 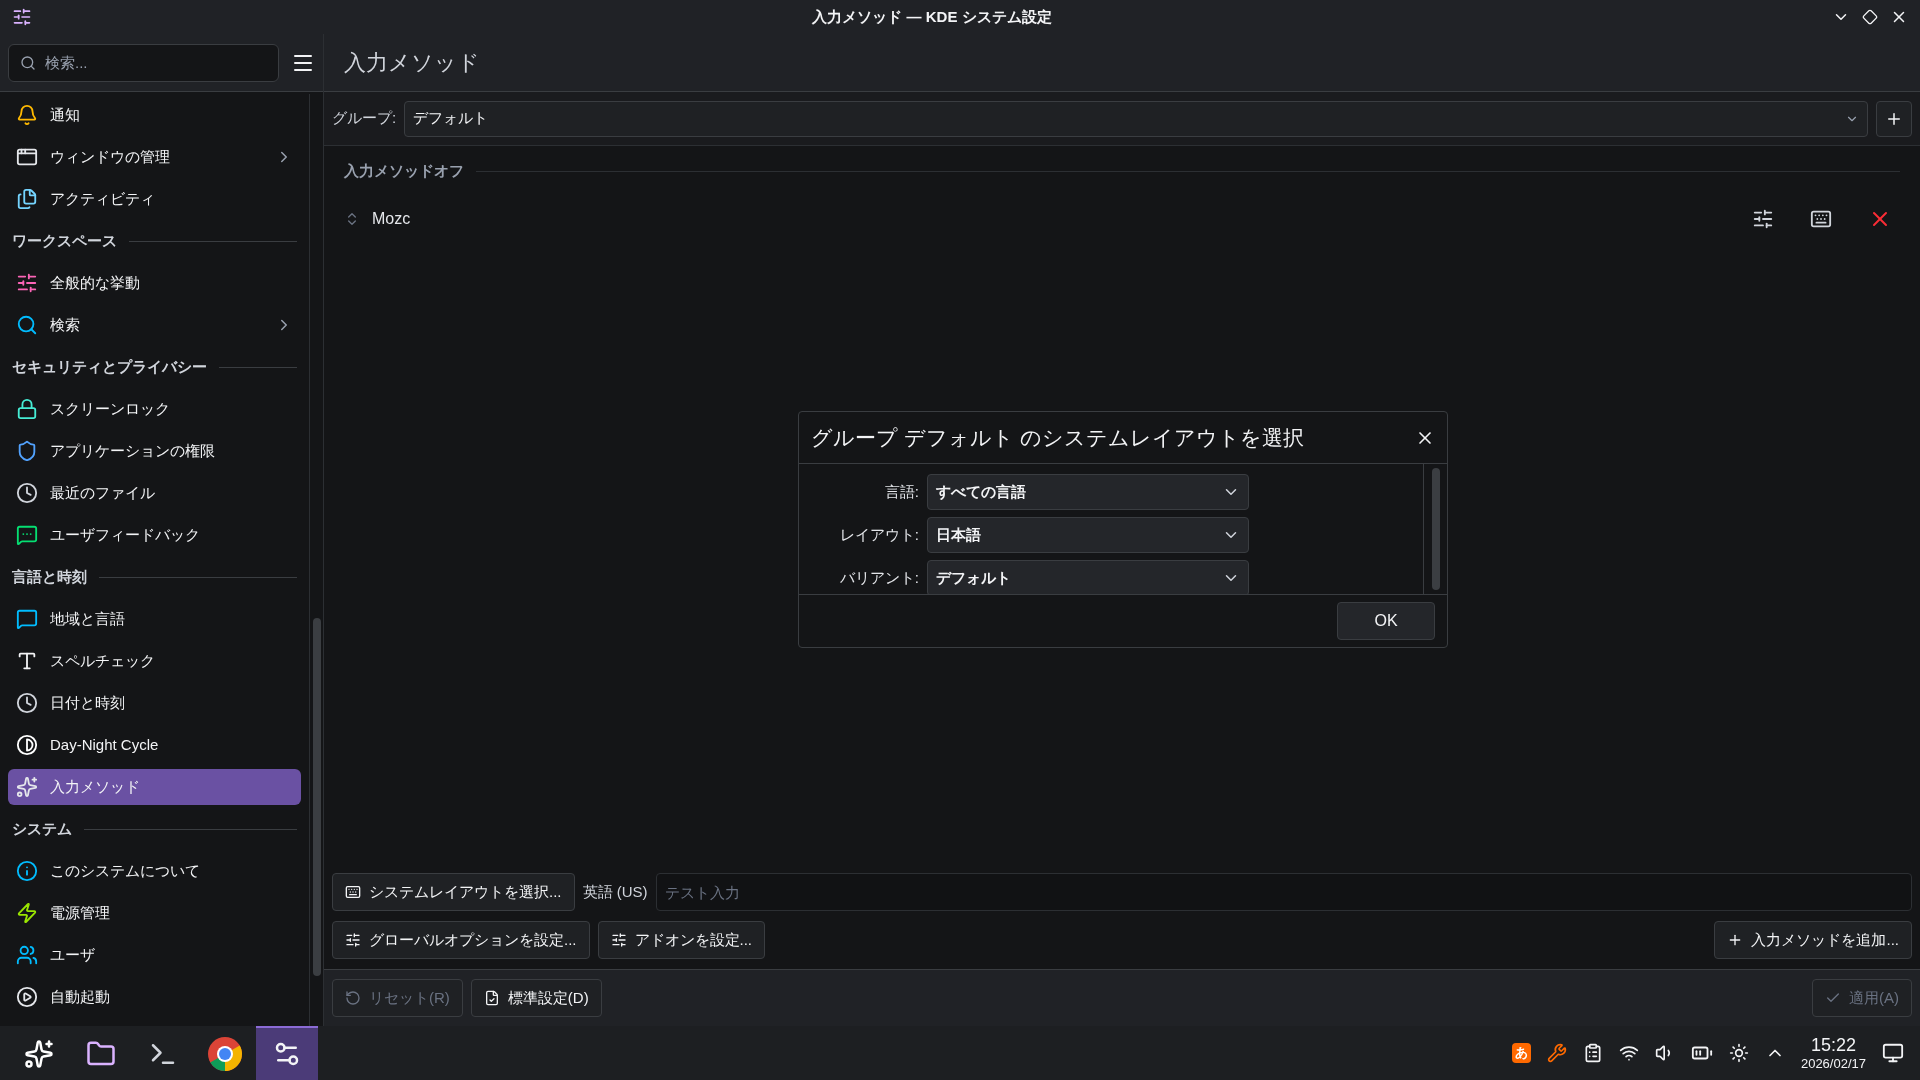 I want to click on clock-date: 2026/02/17, so click(x=1833, y=1064).